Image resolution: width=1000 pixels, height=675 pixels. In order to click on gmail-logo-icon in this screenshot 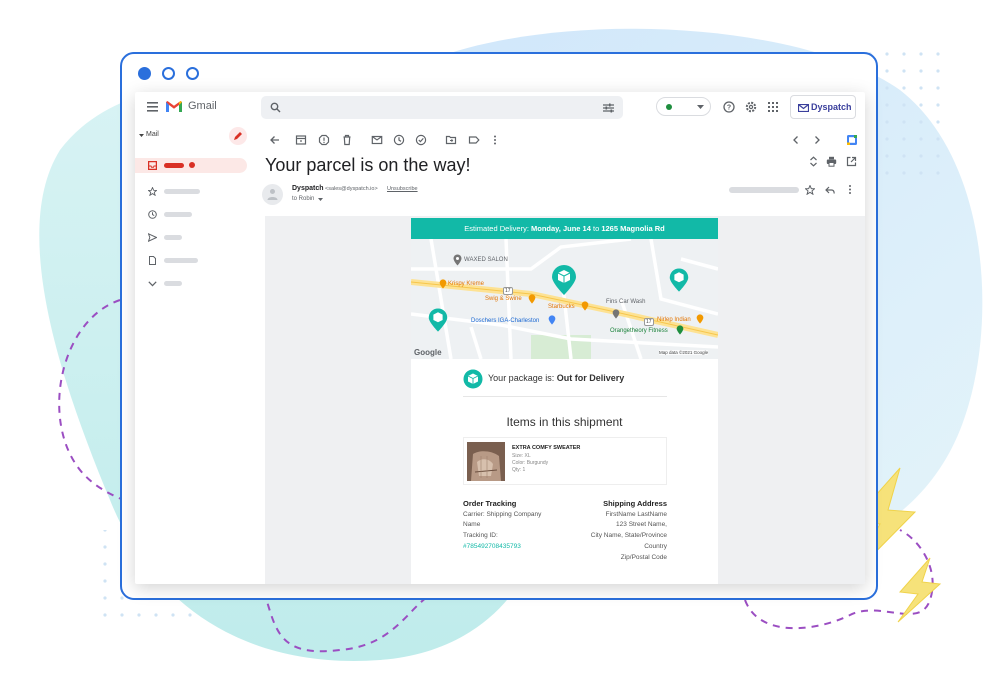, I will do `click(174, 106)`.